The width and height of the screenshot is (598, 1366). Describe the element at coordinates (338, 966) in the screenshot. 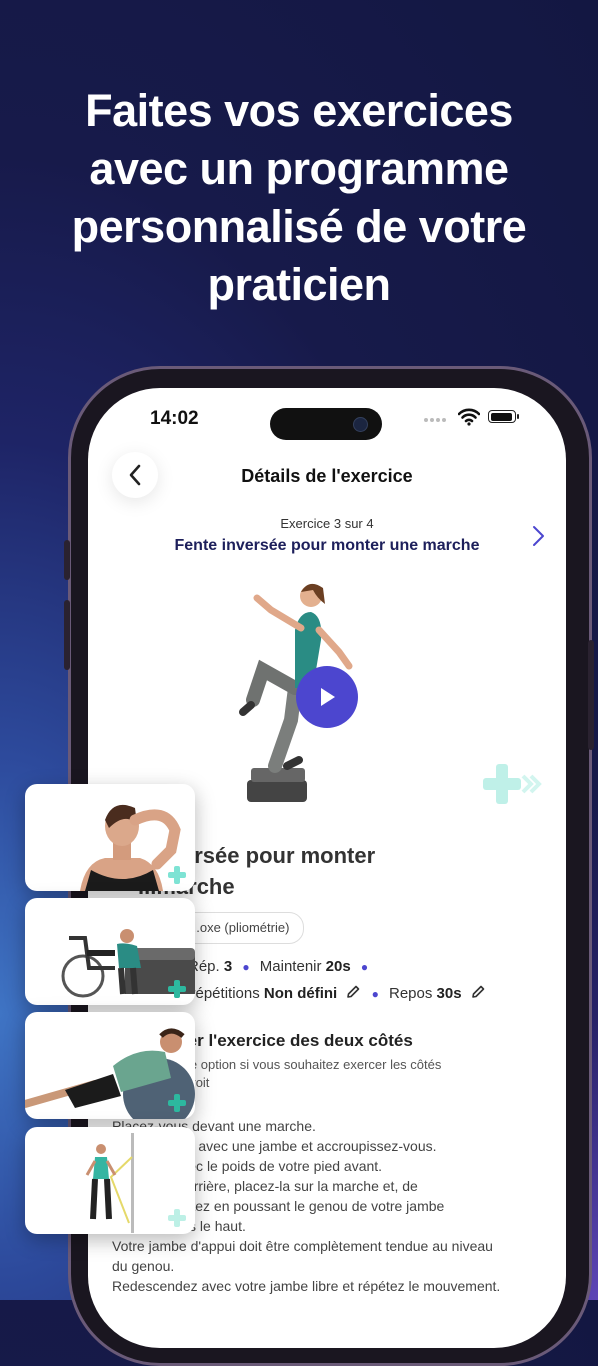

I see `hold-value: 20s` at that location.